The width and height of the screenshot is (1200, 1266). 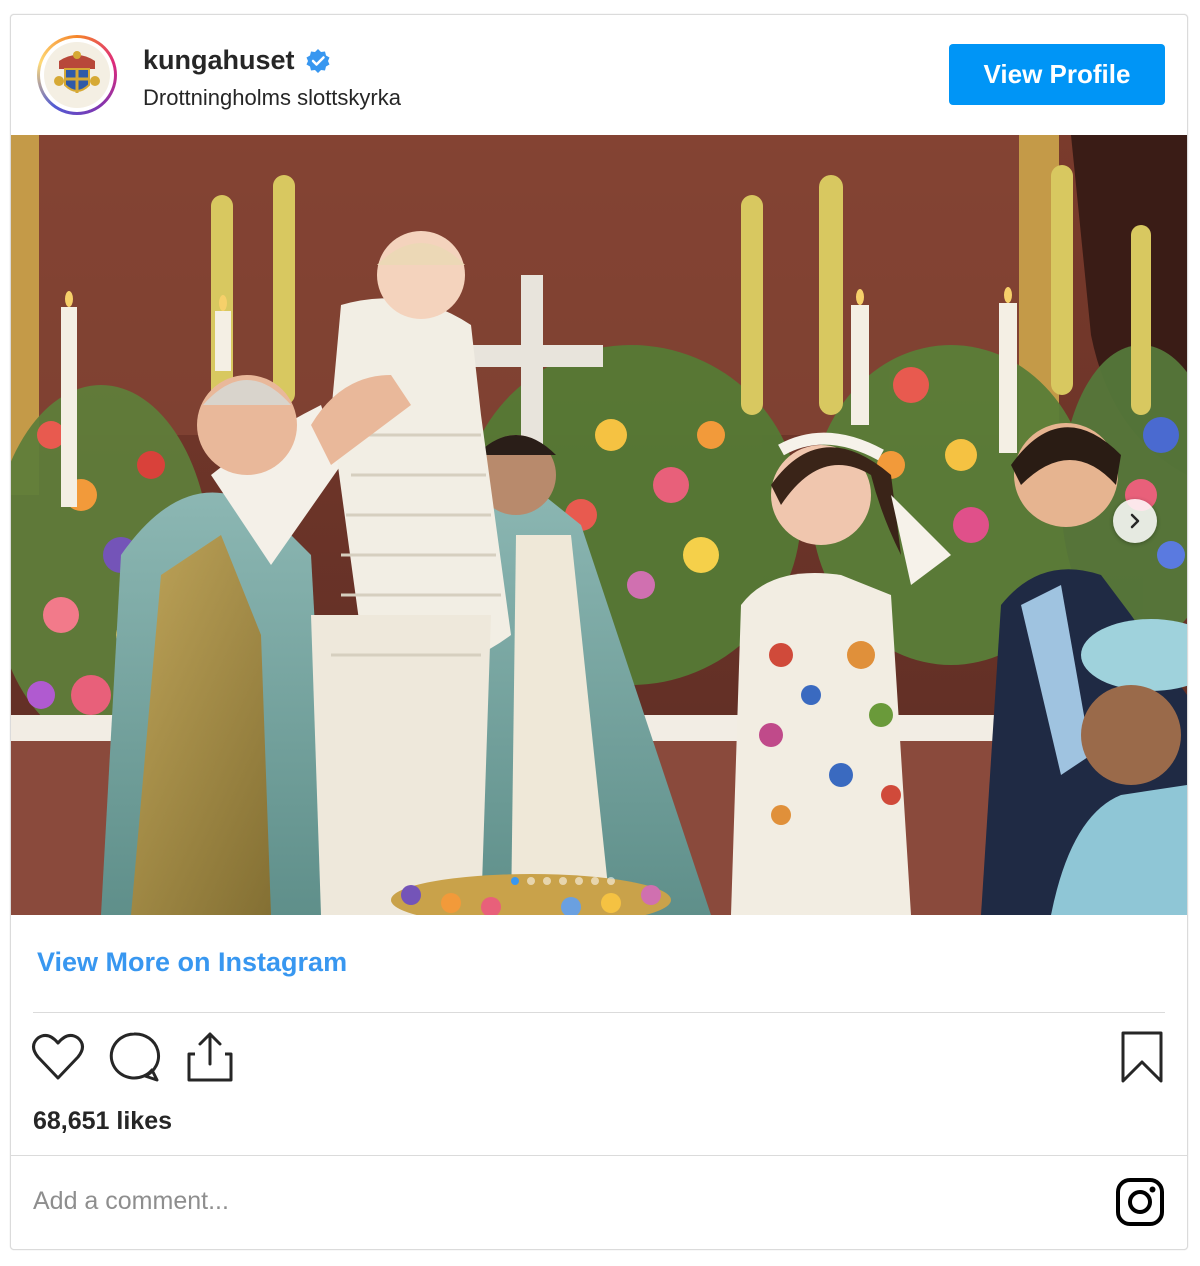 I want to click on verified-badge-icon, so click(x=318, y=60).